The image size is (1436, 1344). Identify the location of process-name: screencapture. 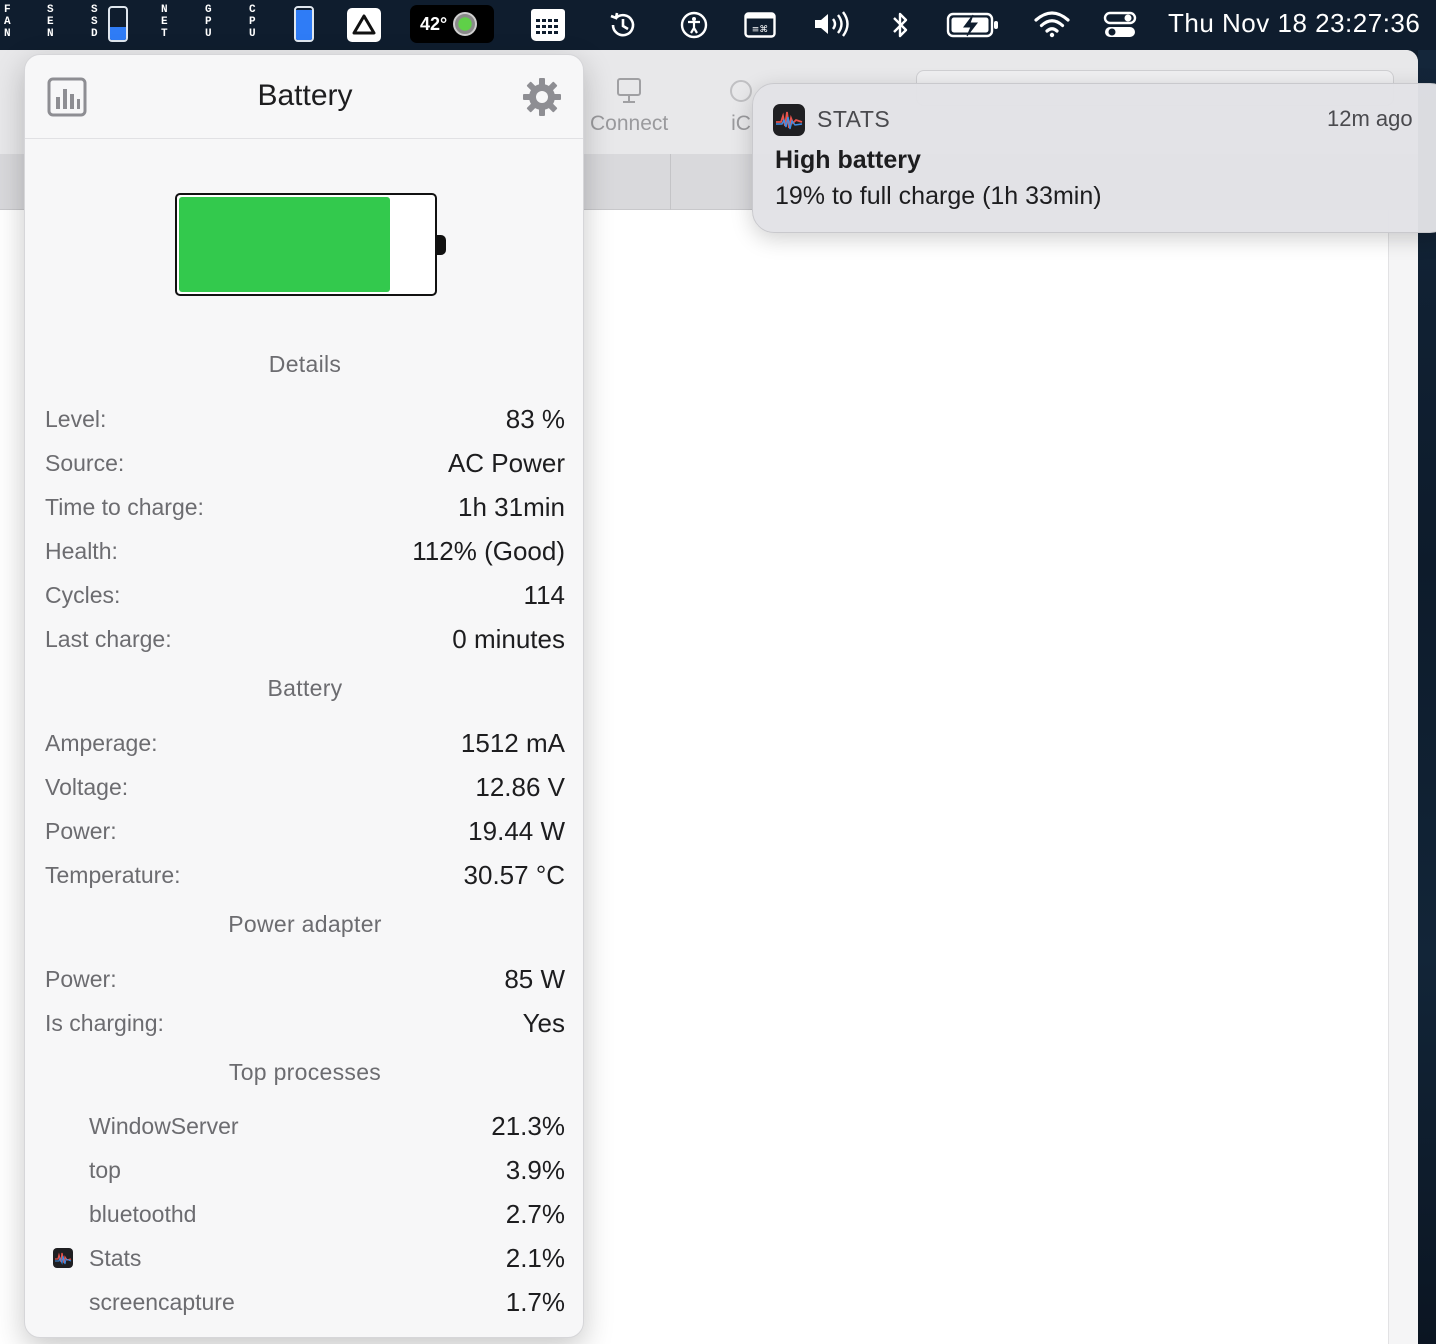
(162, 1301).